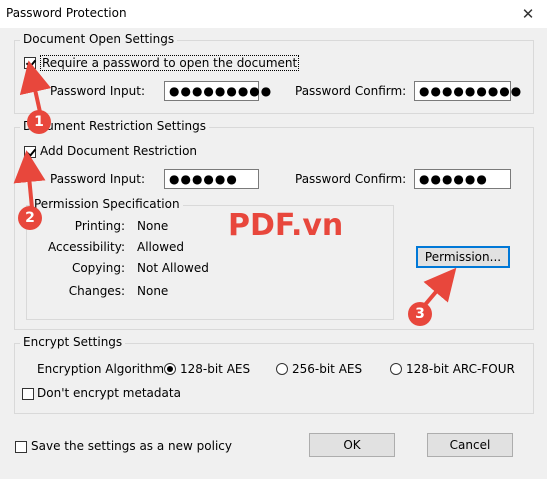 This screenshot has height=479, width=547. I want to click on watermark-logo: PDF.vn, so click(286, 225).